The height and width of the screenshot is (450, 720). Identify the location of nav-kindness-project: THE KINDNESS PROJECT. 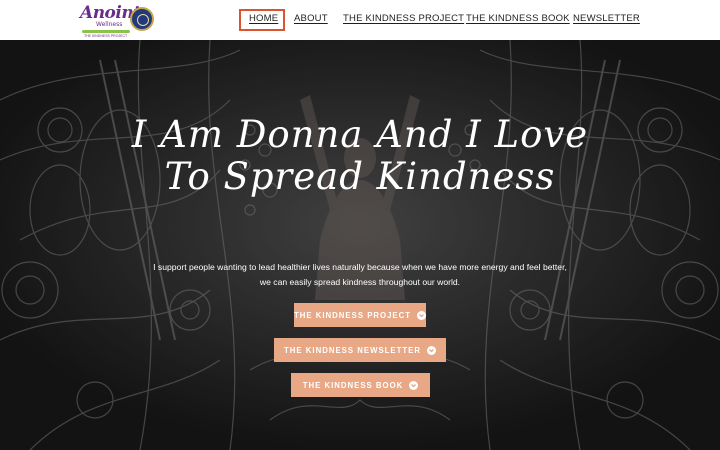
(403, 18).